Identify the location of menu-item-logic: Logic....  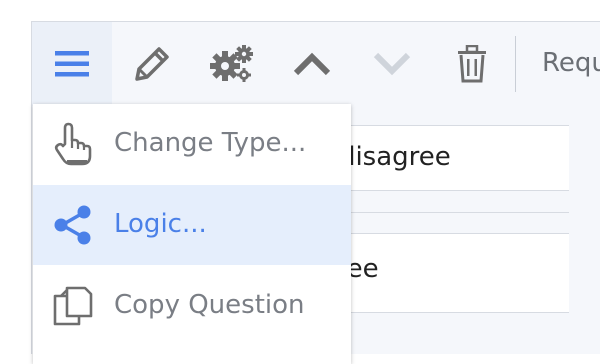
(192, 225).